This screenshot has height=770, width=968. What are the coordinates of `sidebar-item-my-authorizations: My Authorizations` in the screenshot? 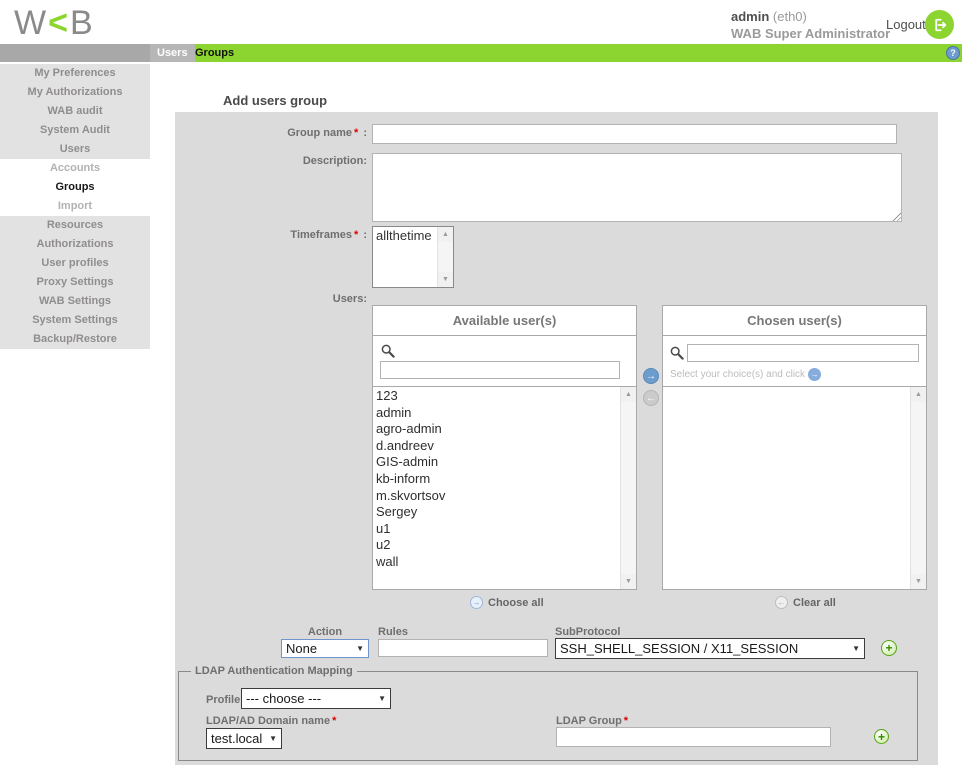 It's located at (75, 92).